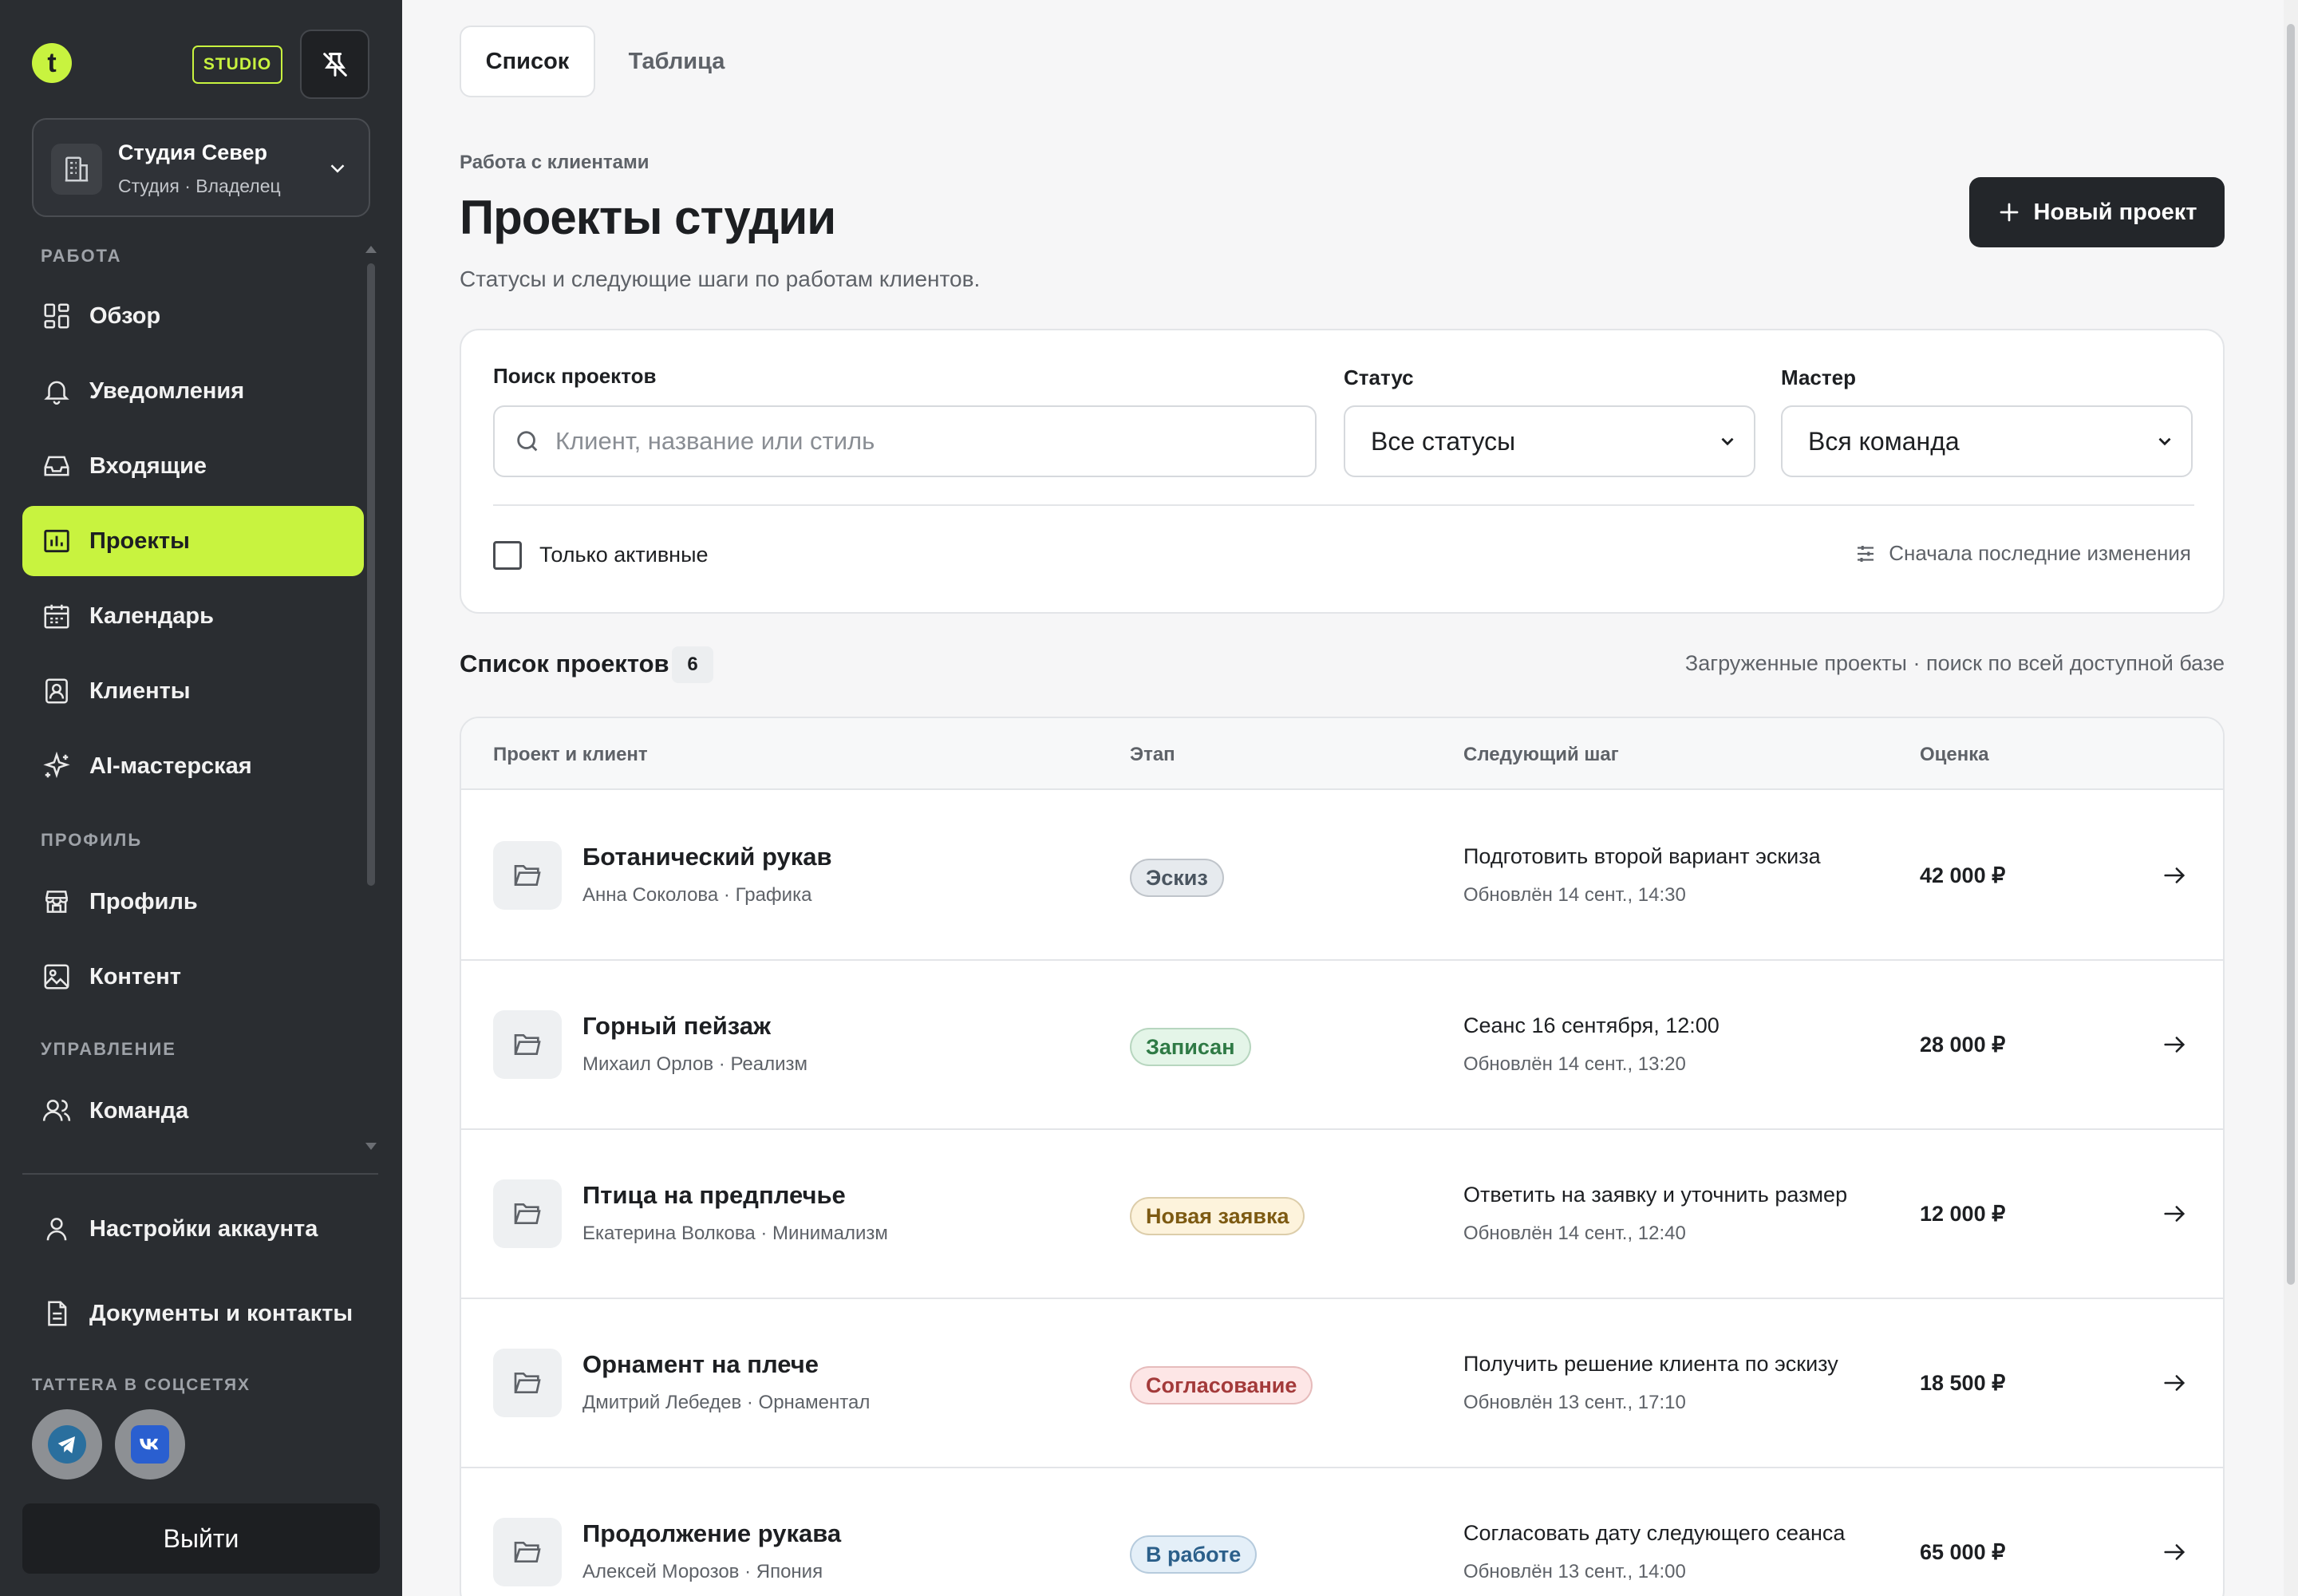 The width and height of the screenshot is (2298, 1596). What do you see at coordinates (92, 840) in the screenshot?
I see `section-label-profile: ПРОФИЛЬ` at bounding box center [92, 840].